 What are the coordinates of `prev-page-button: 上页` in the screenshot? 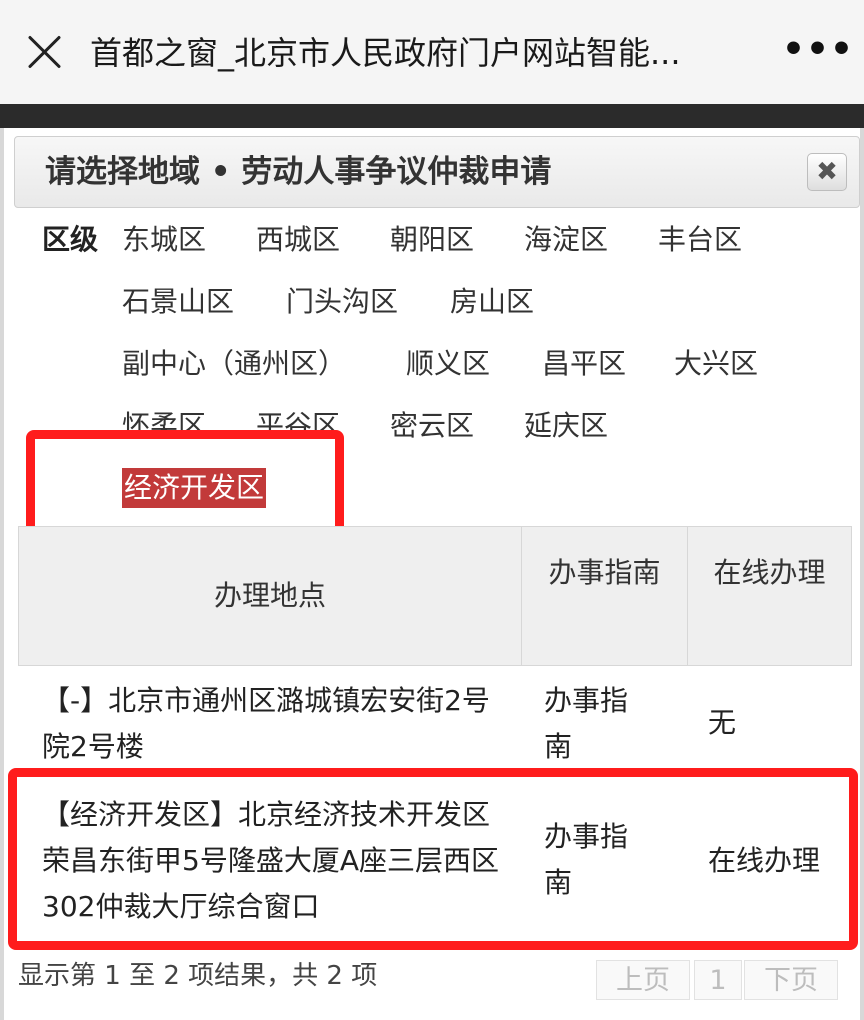 It's located at (643, 980).